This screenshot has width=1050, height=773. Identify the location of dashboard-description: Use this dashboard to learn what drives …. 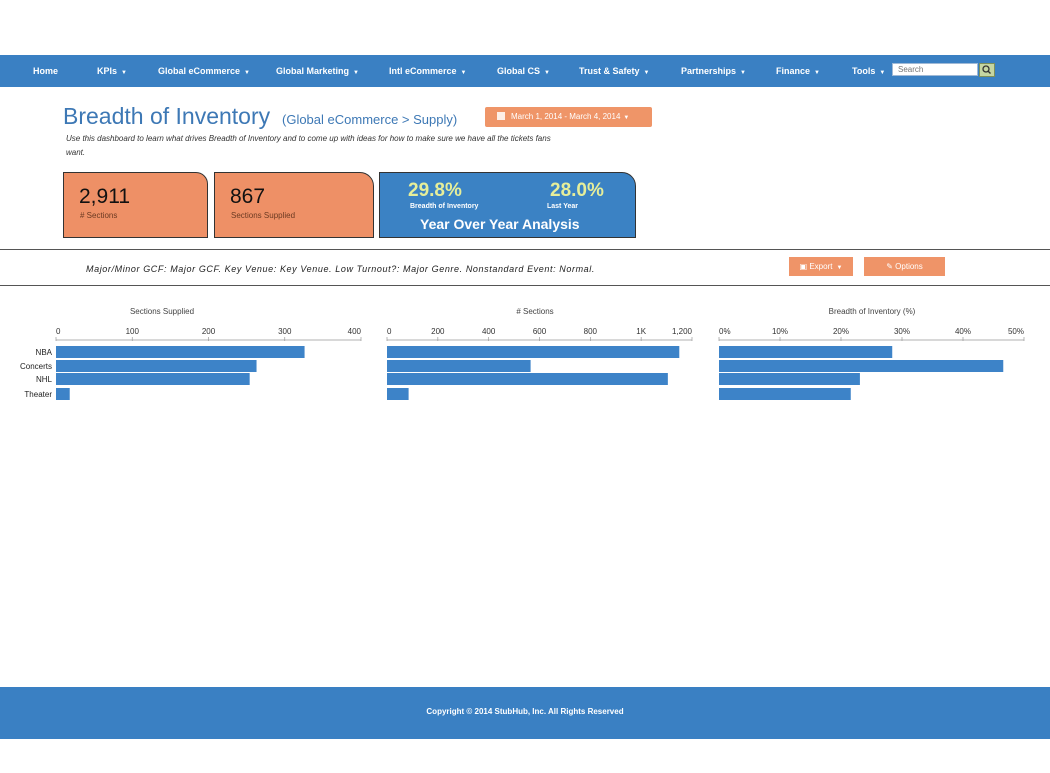
(308, 145).